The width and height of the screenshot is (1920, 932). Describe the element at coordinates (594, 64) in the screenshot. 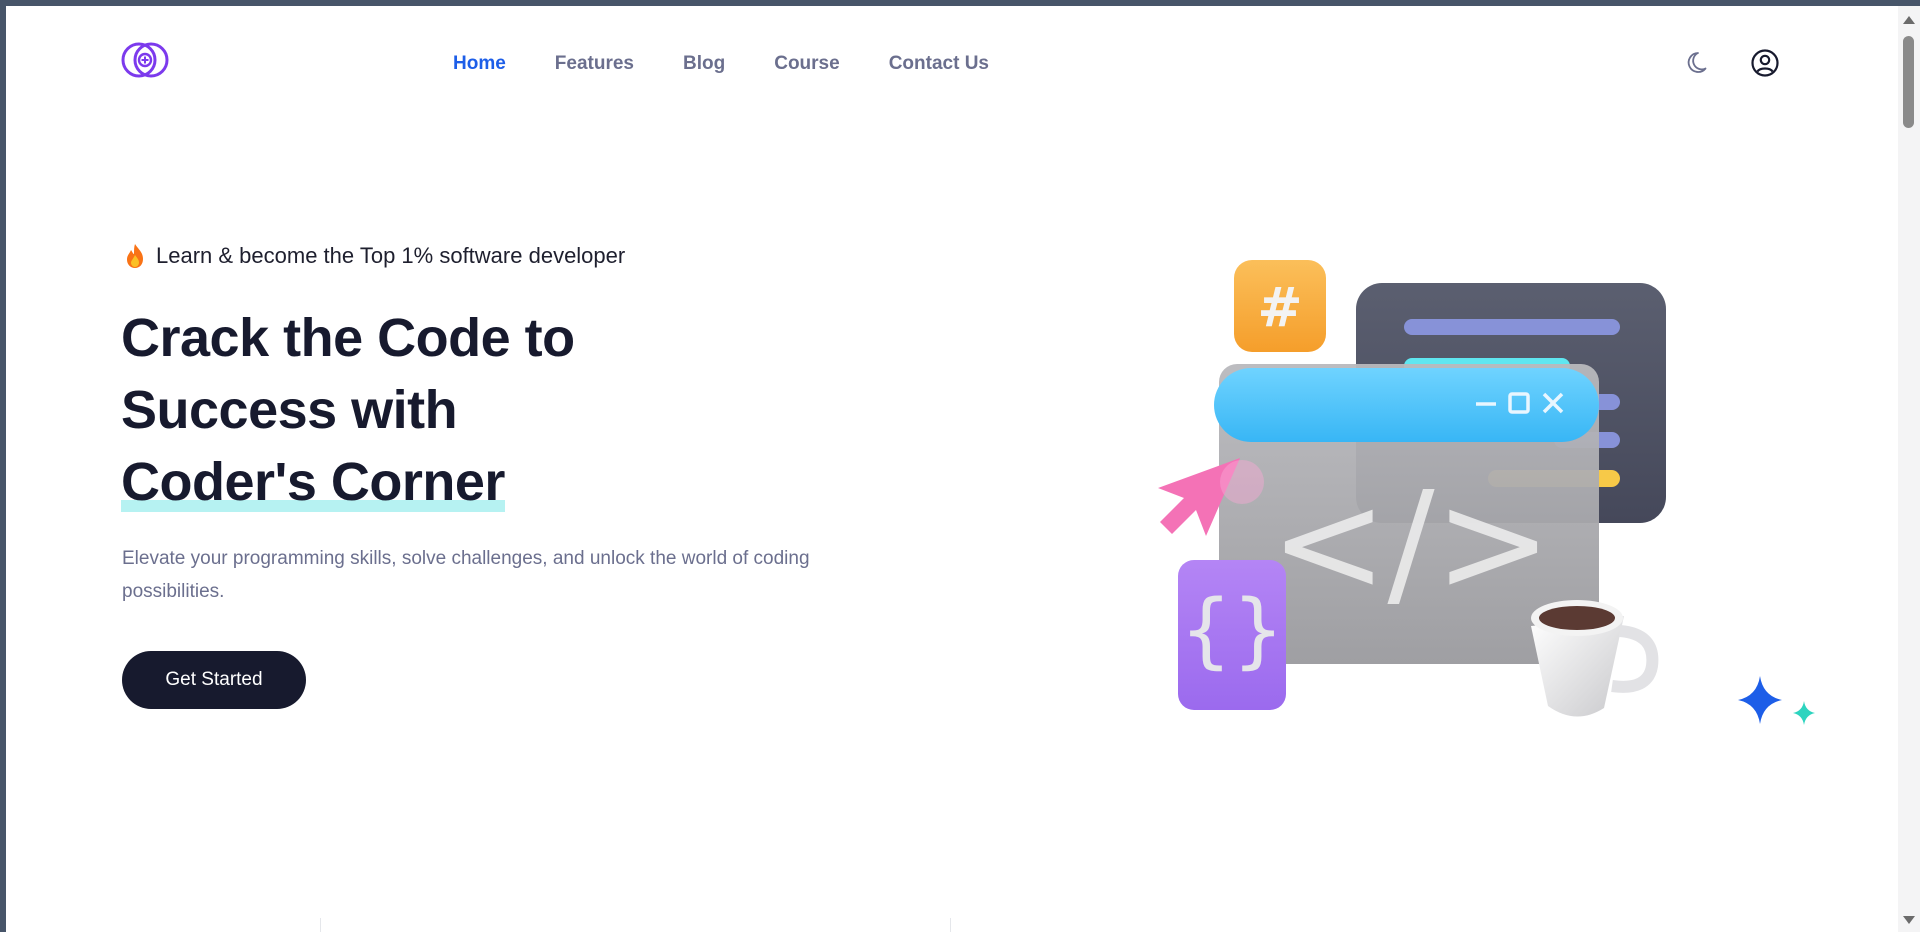

I see `nav-features: Features` at that location.